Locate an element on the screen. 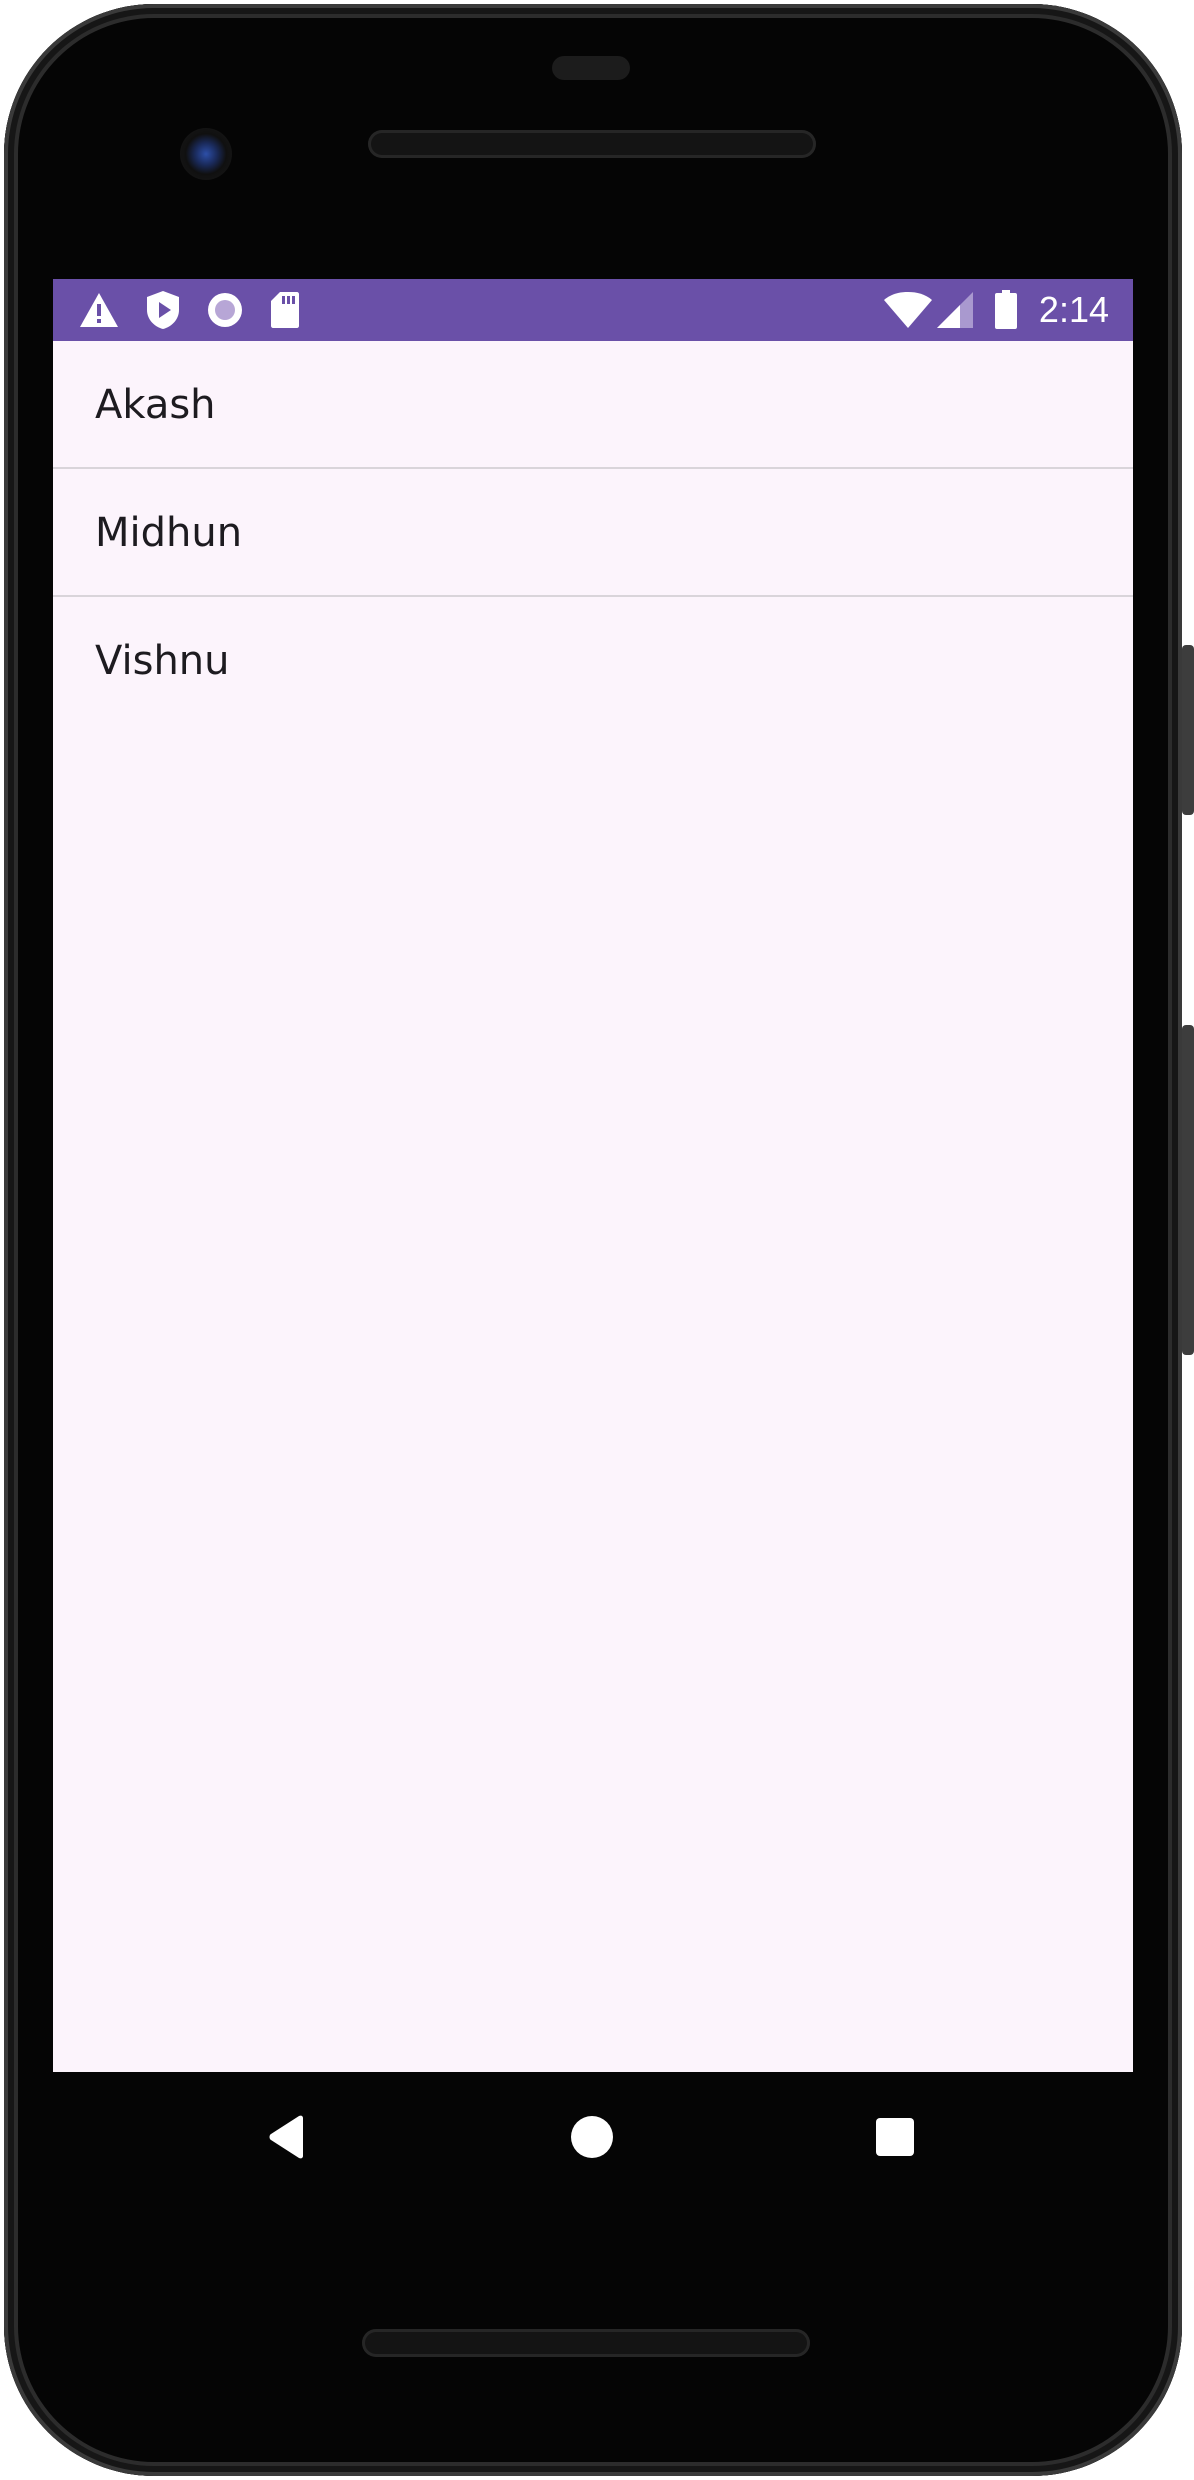  record-circle-icon is located at coordinates (225, 310).